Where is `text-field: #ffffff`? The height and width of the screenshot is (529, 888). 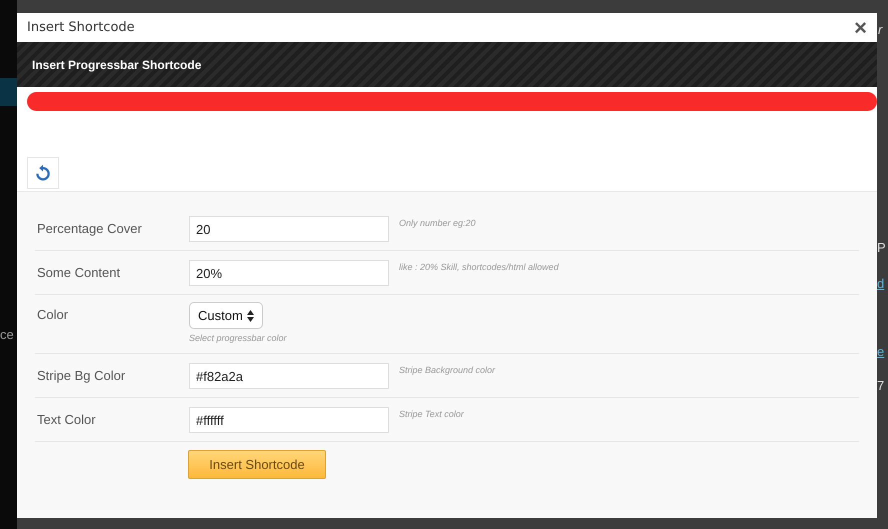 text-field: #ffffff is located at coordinates (289, 420).